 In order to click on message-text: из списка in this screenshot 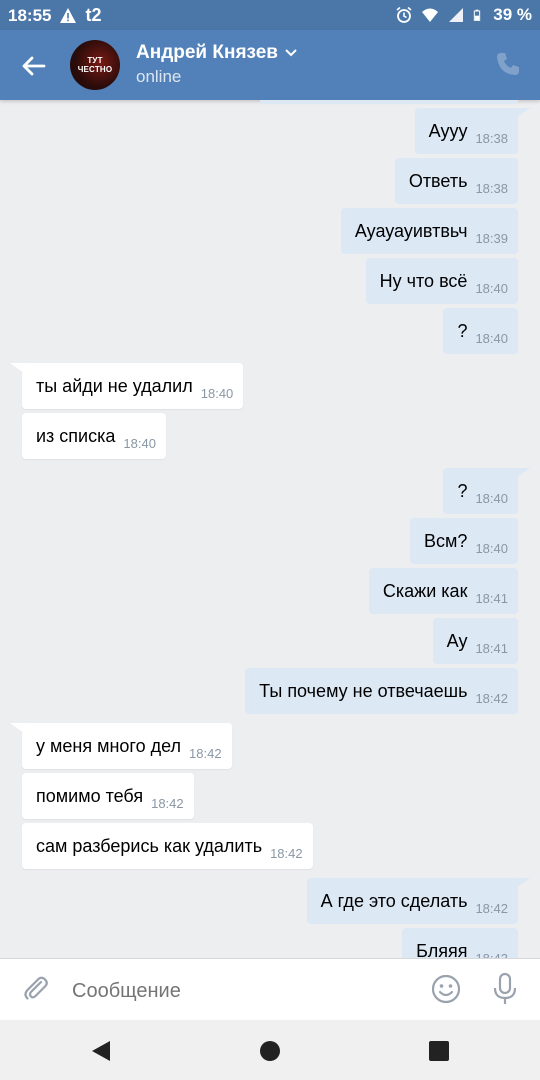, I will do `click(76, 436)`.